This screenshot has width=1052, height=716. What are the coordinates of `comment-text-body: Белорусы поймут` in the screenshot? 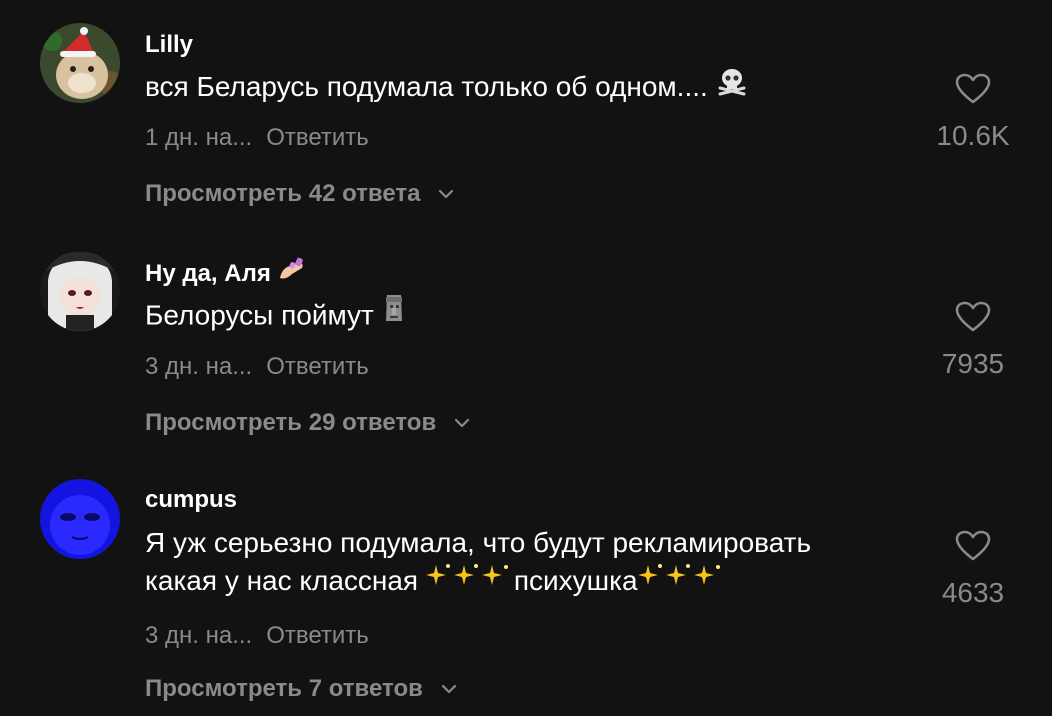 It's located at (259, 315).